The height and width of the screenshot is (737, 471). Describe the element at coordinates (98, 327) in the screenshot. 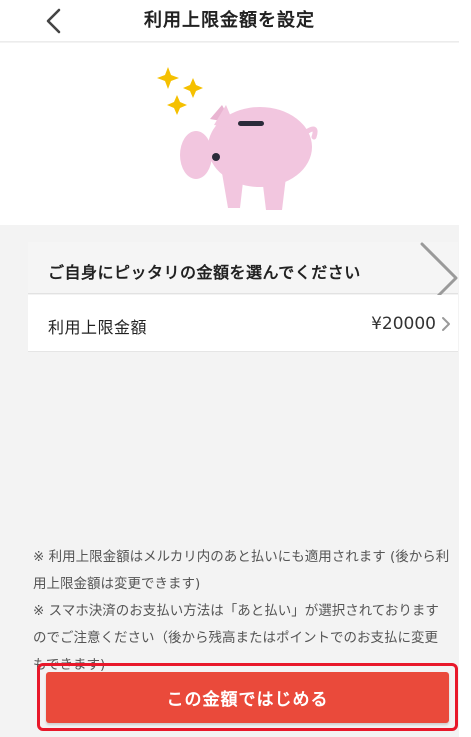

I see `limit-amount-label: 利用上限金額` at that location.